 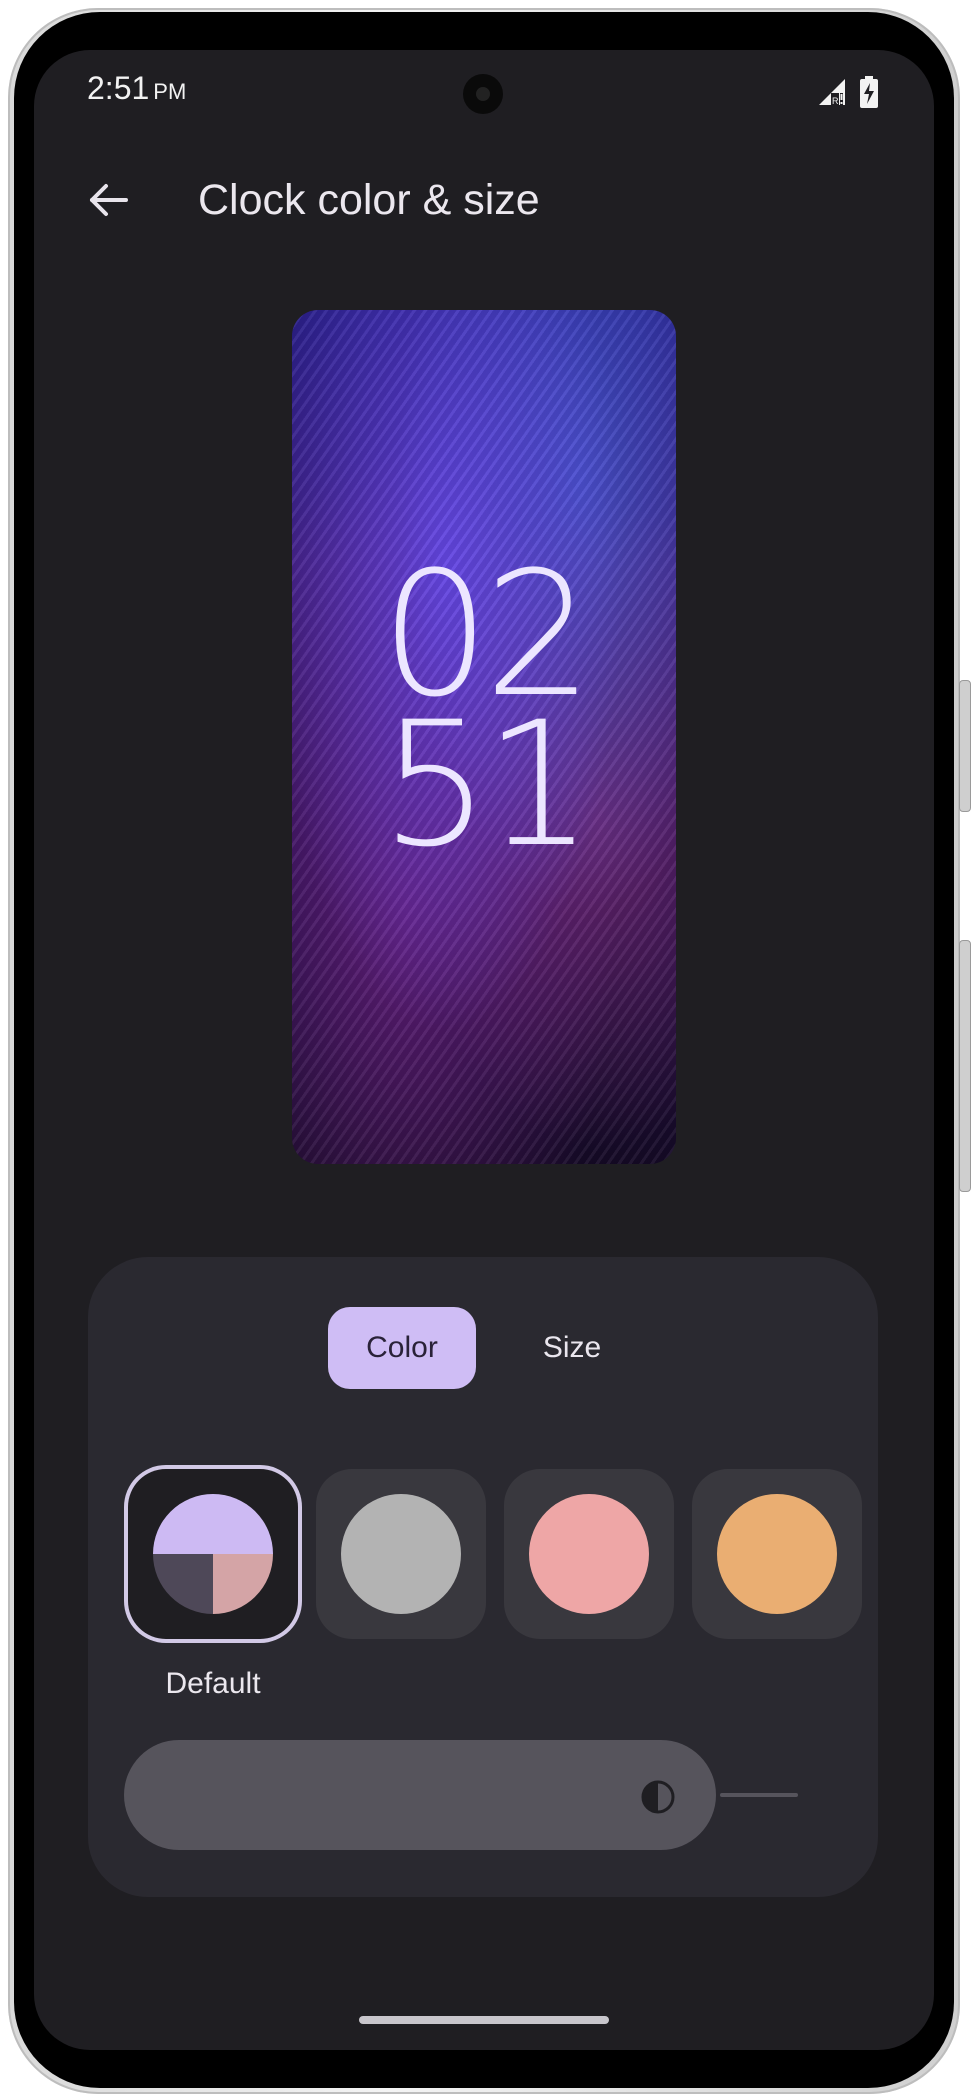 I want to click on tab-color: Color, so click(x=402, y=1348).